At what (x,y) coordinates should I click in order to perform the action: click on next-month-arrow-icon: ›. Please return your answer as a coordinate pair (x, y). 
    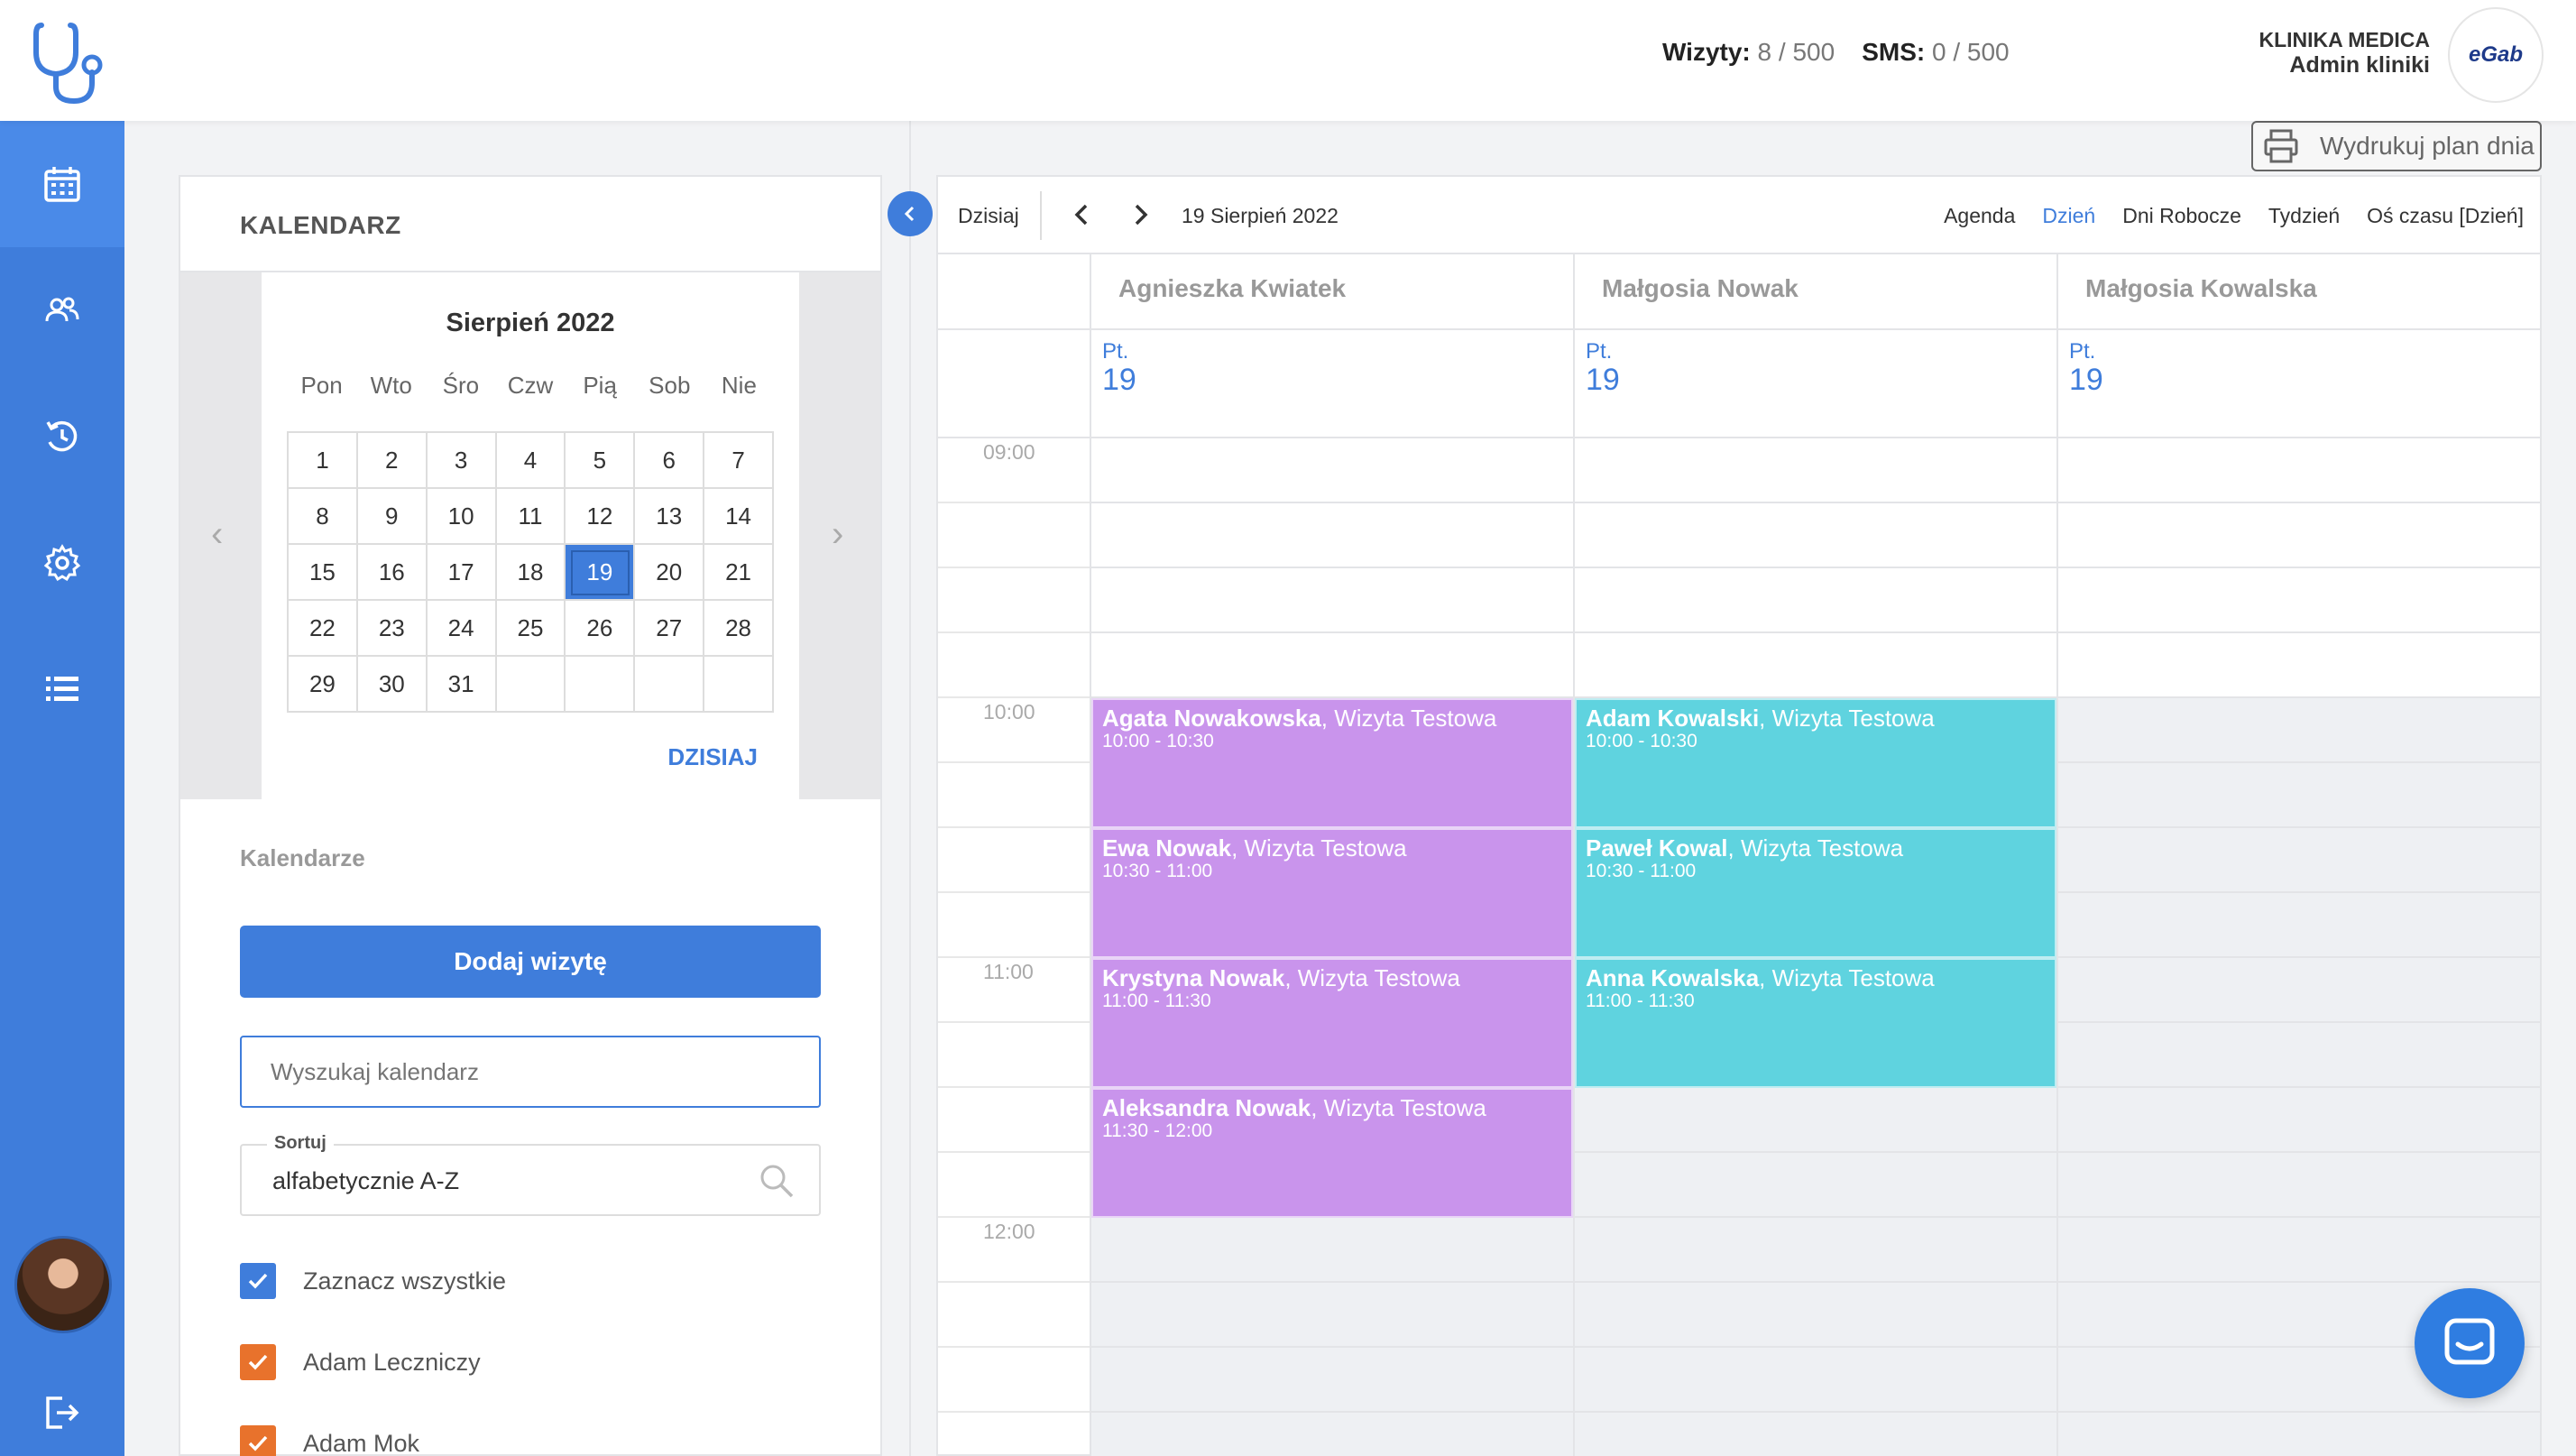
    Looking at the image, I should click on (838, 535).